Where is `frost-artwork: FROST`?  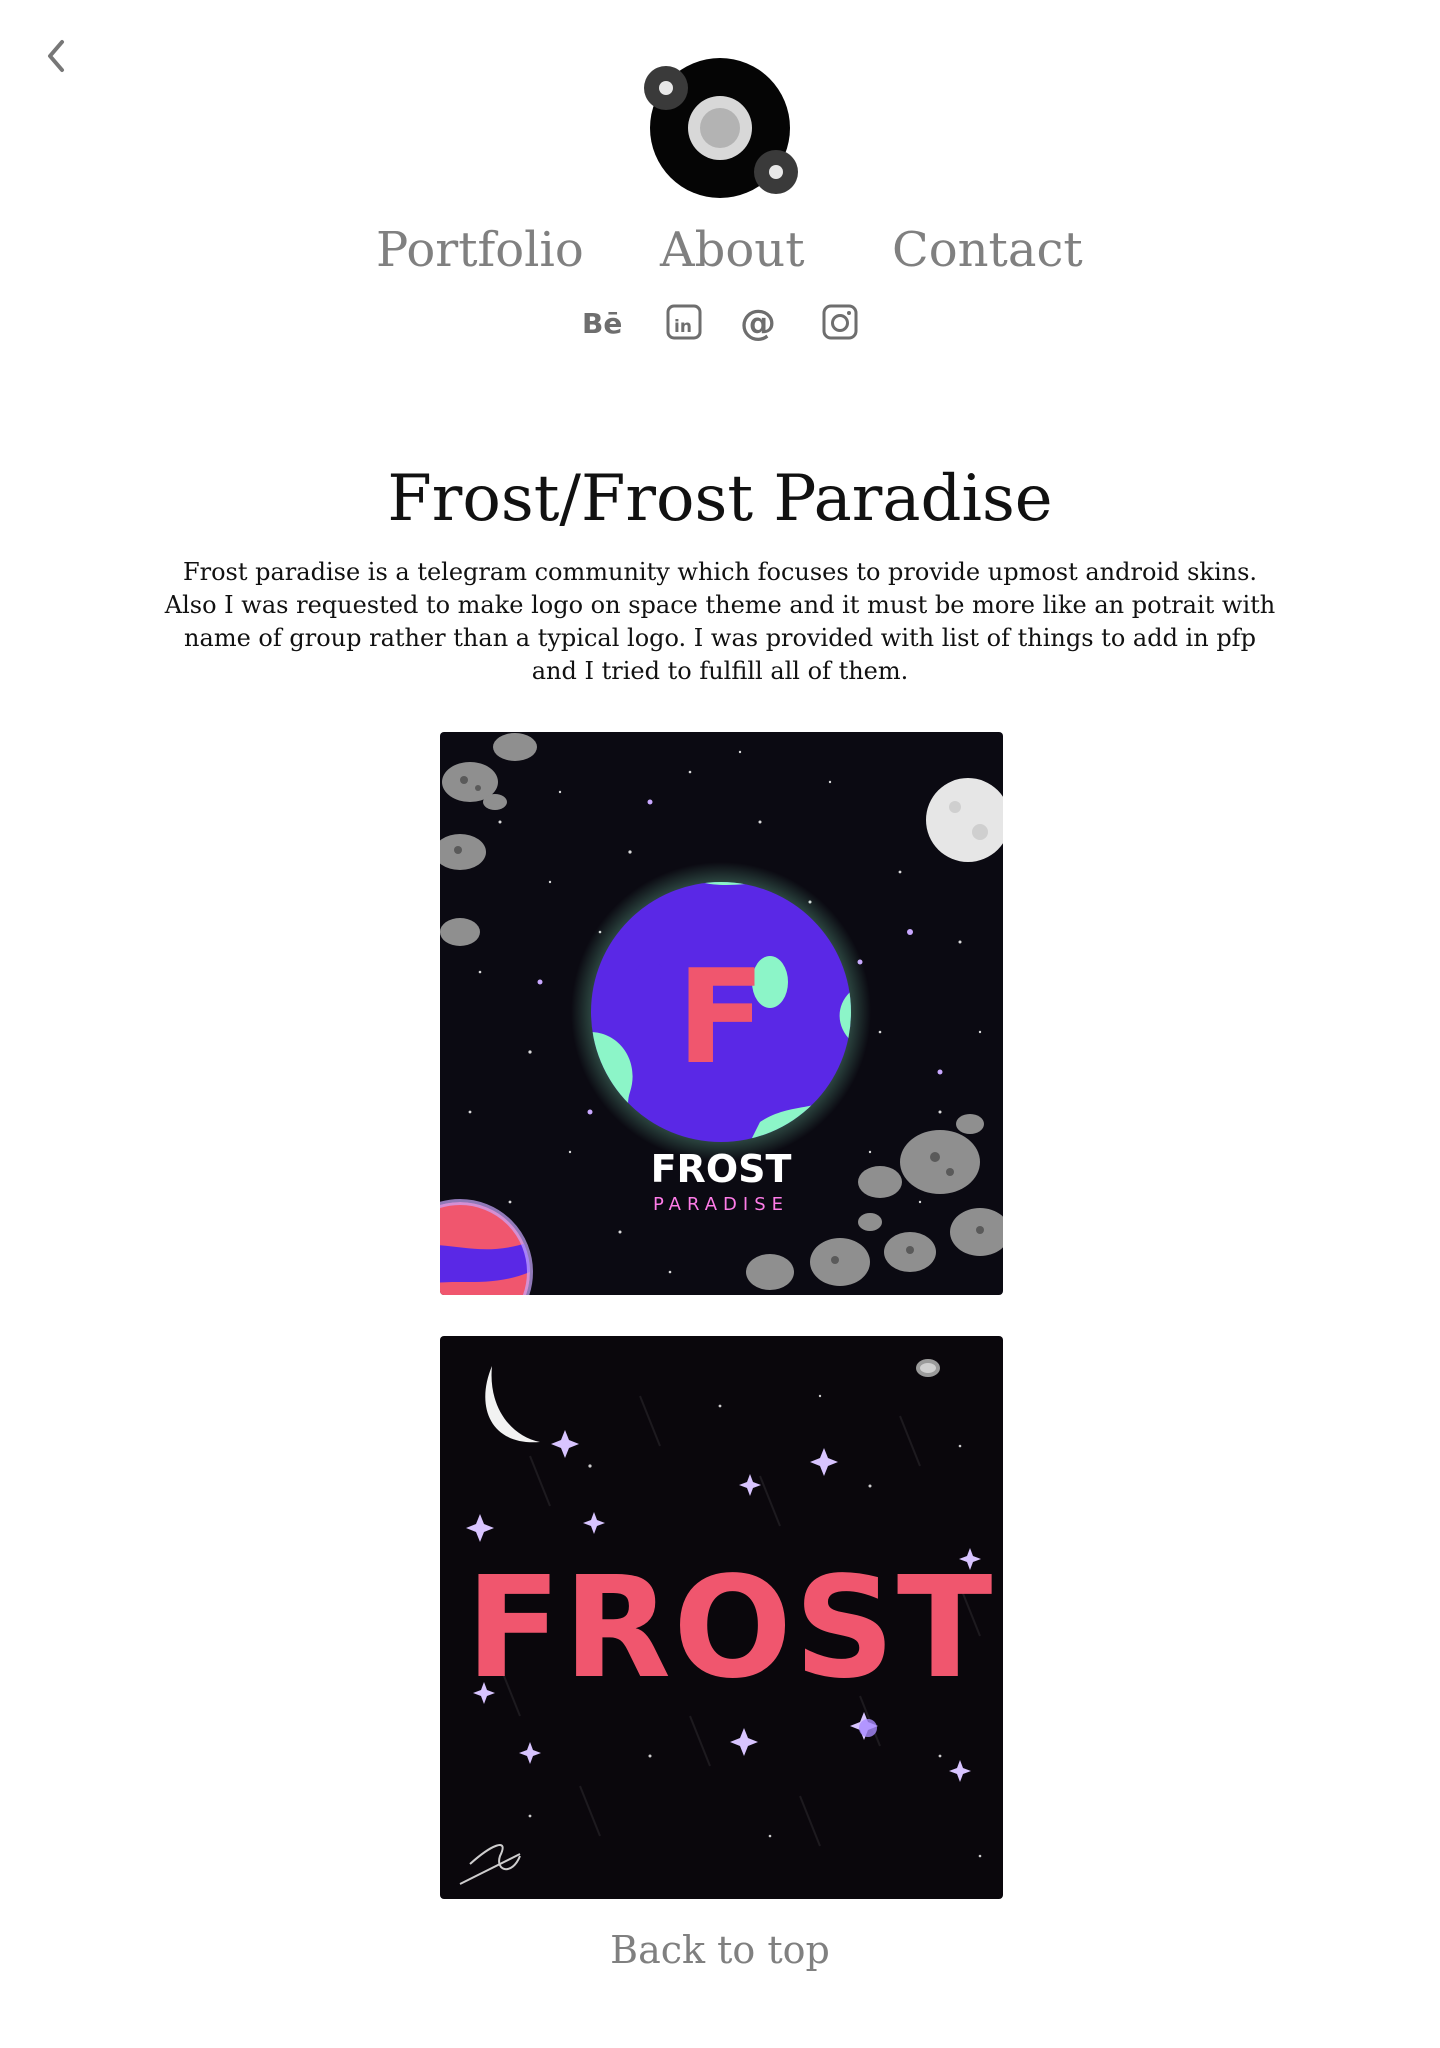 frost-artwork: FROST is located at coordinates (721, 1617).